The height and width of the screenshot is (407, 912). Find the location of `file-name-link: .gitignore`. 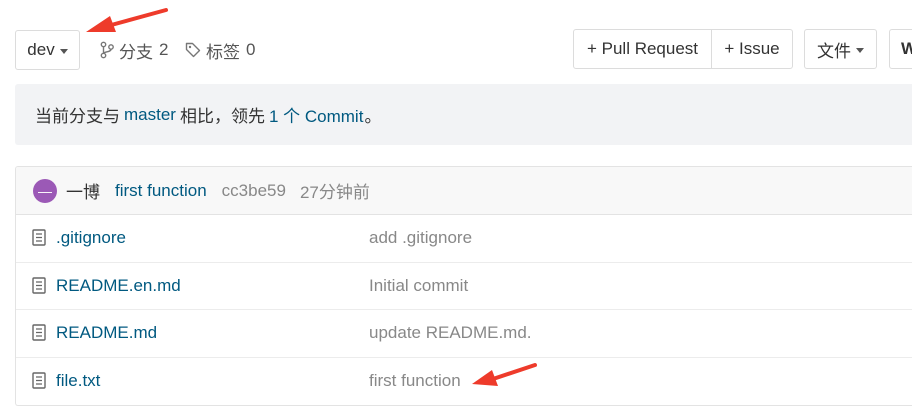

file-name-link: .gitignore is located at coordinates (91, 238).